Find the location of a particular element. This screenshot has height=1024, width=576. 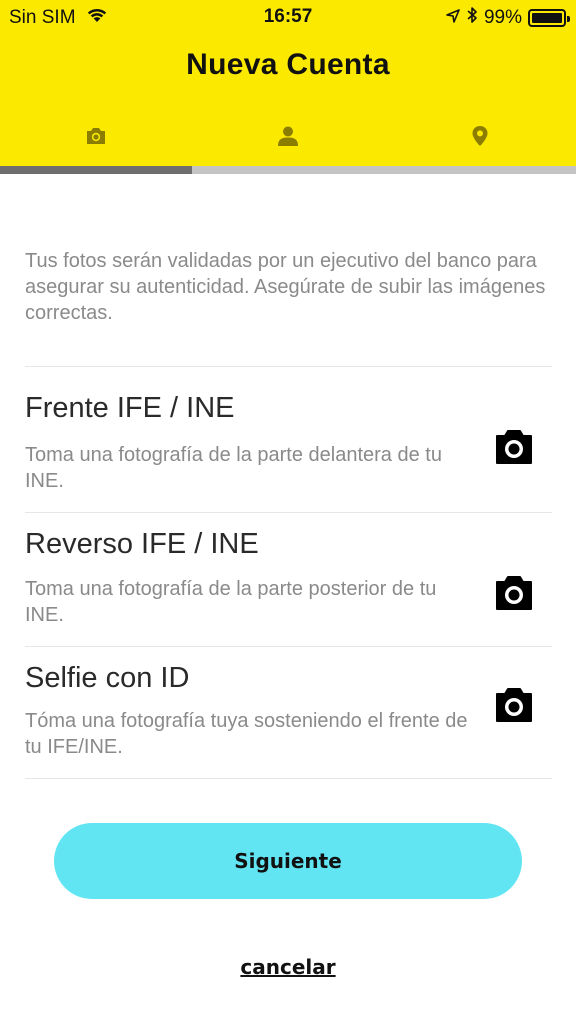

step-tabs is located at coordinates (288, 138).